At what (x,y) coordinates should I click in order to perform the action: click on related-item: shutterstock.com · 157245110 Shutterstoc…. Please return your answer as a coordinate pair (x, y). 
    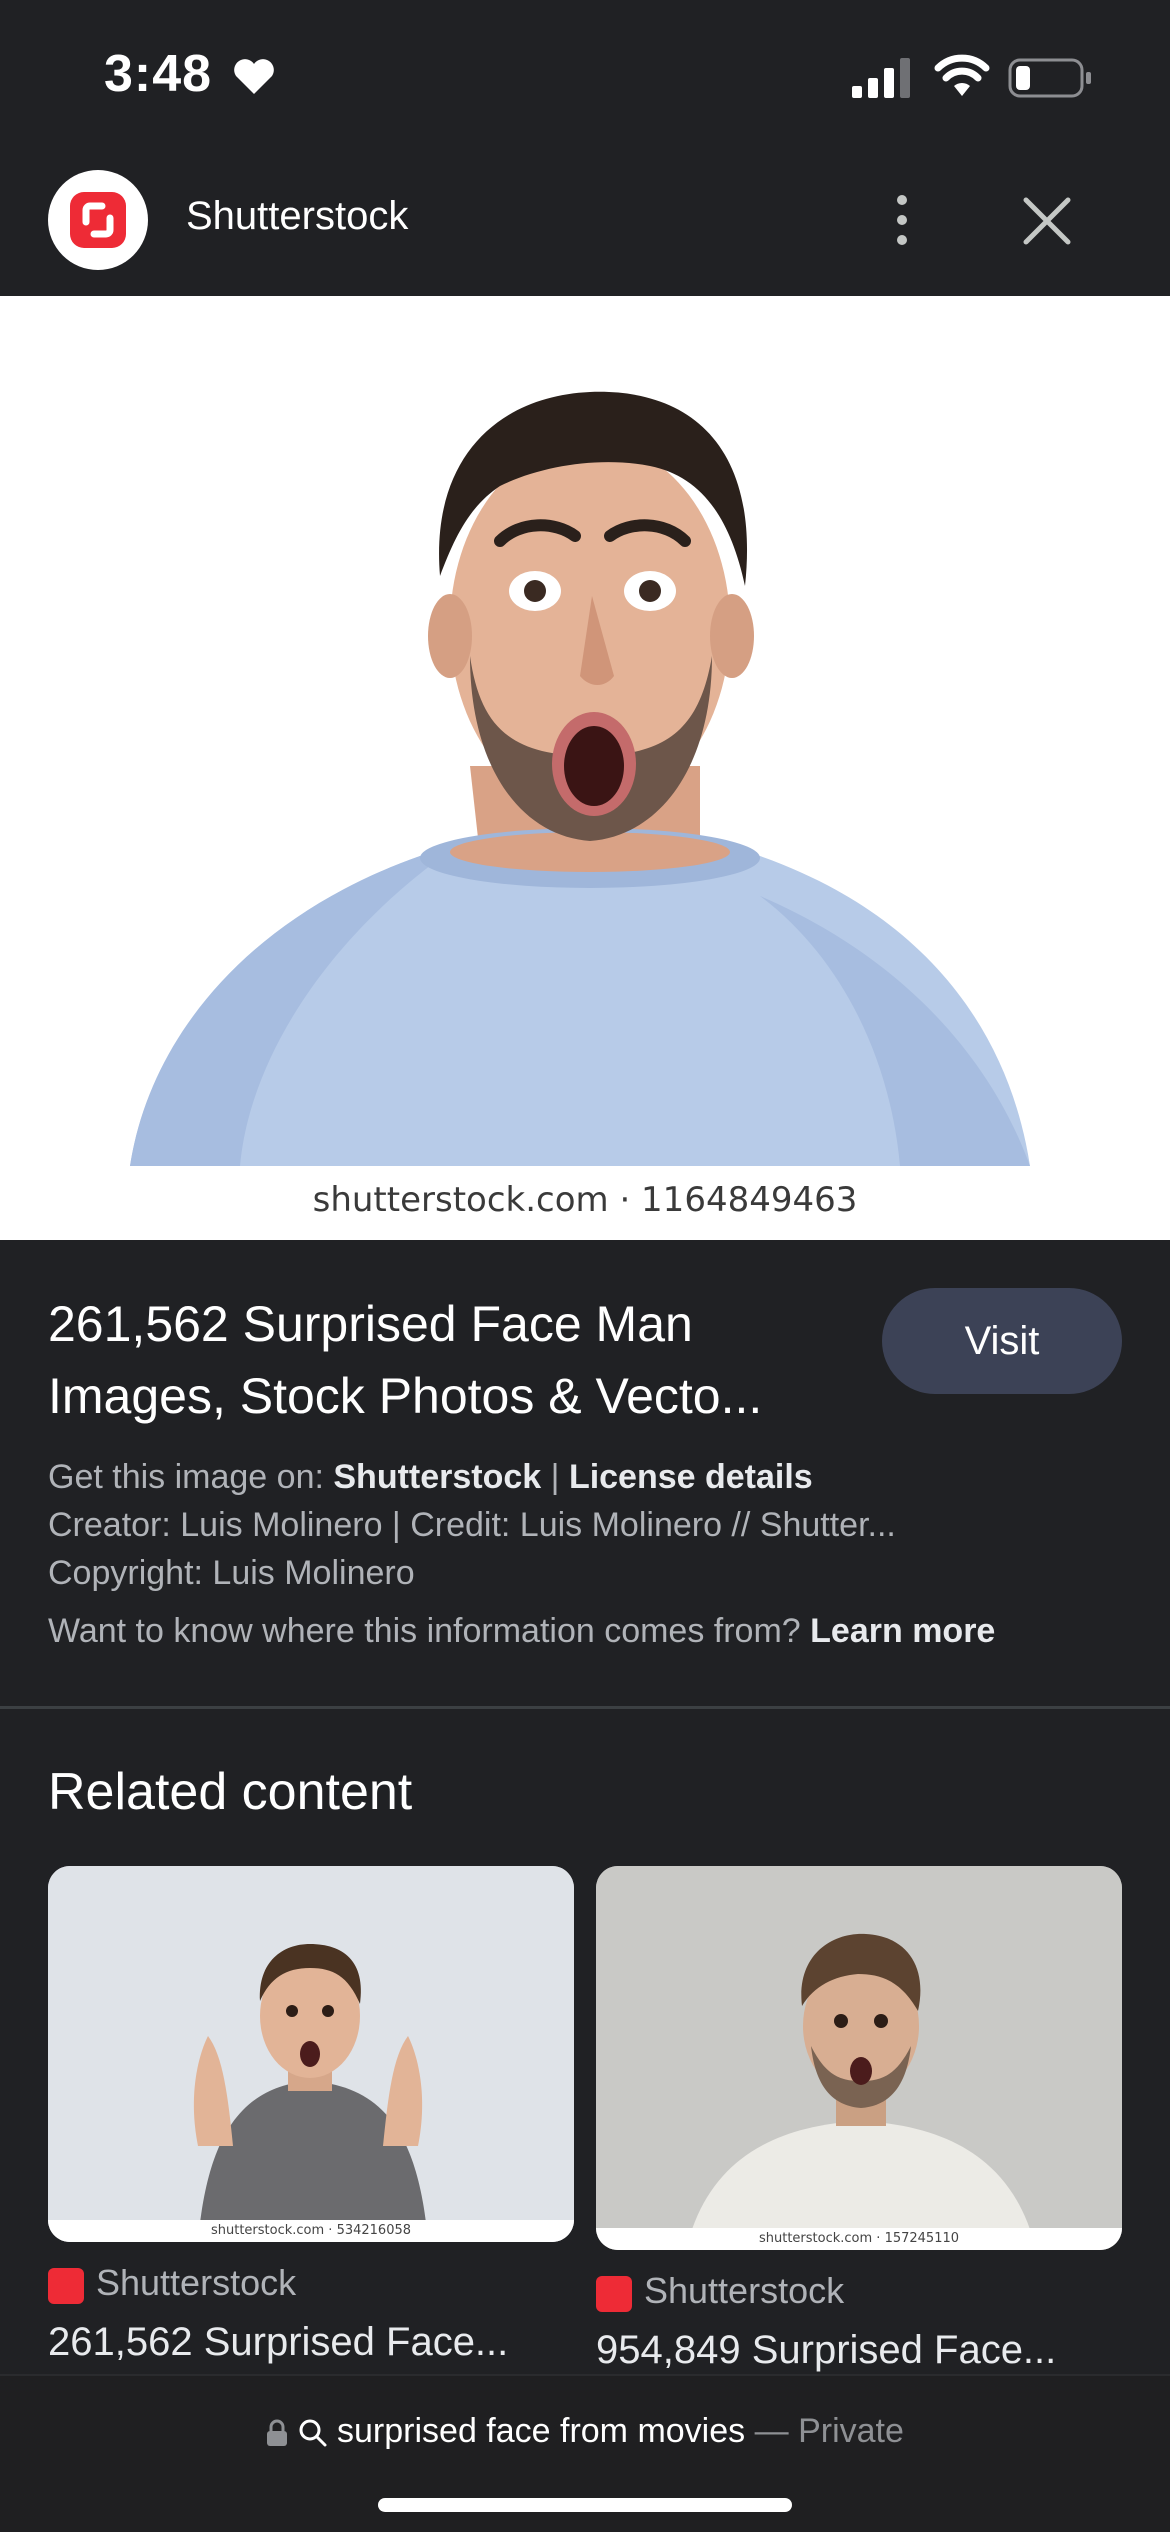
    Looking at the image, I should click on (859, 2119).